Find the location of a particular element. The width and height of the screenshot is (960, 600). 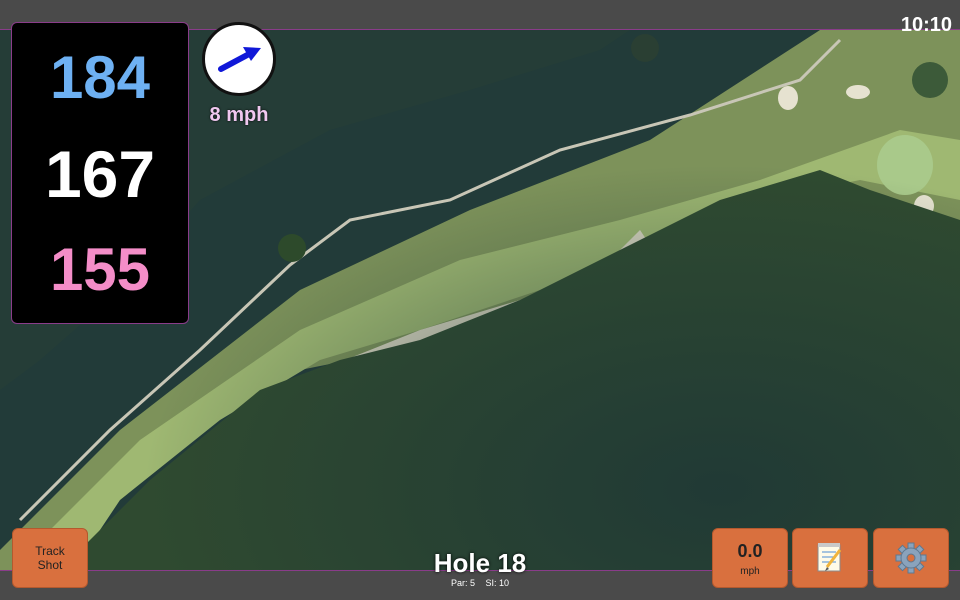

speed-button: 0.0 mph is located at coordinates (750, 558).